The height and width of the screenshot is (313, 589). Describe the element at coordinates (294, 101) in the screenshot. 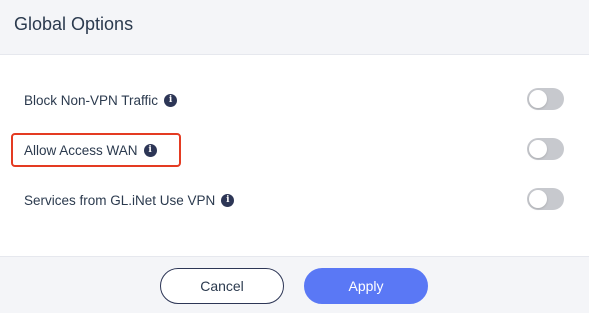

I see `option-row-block-non-vpn-traffic: Block Non-VPN Traffic i` at that location.